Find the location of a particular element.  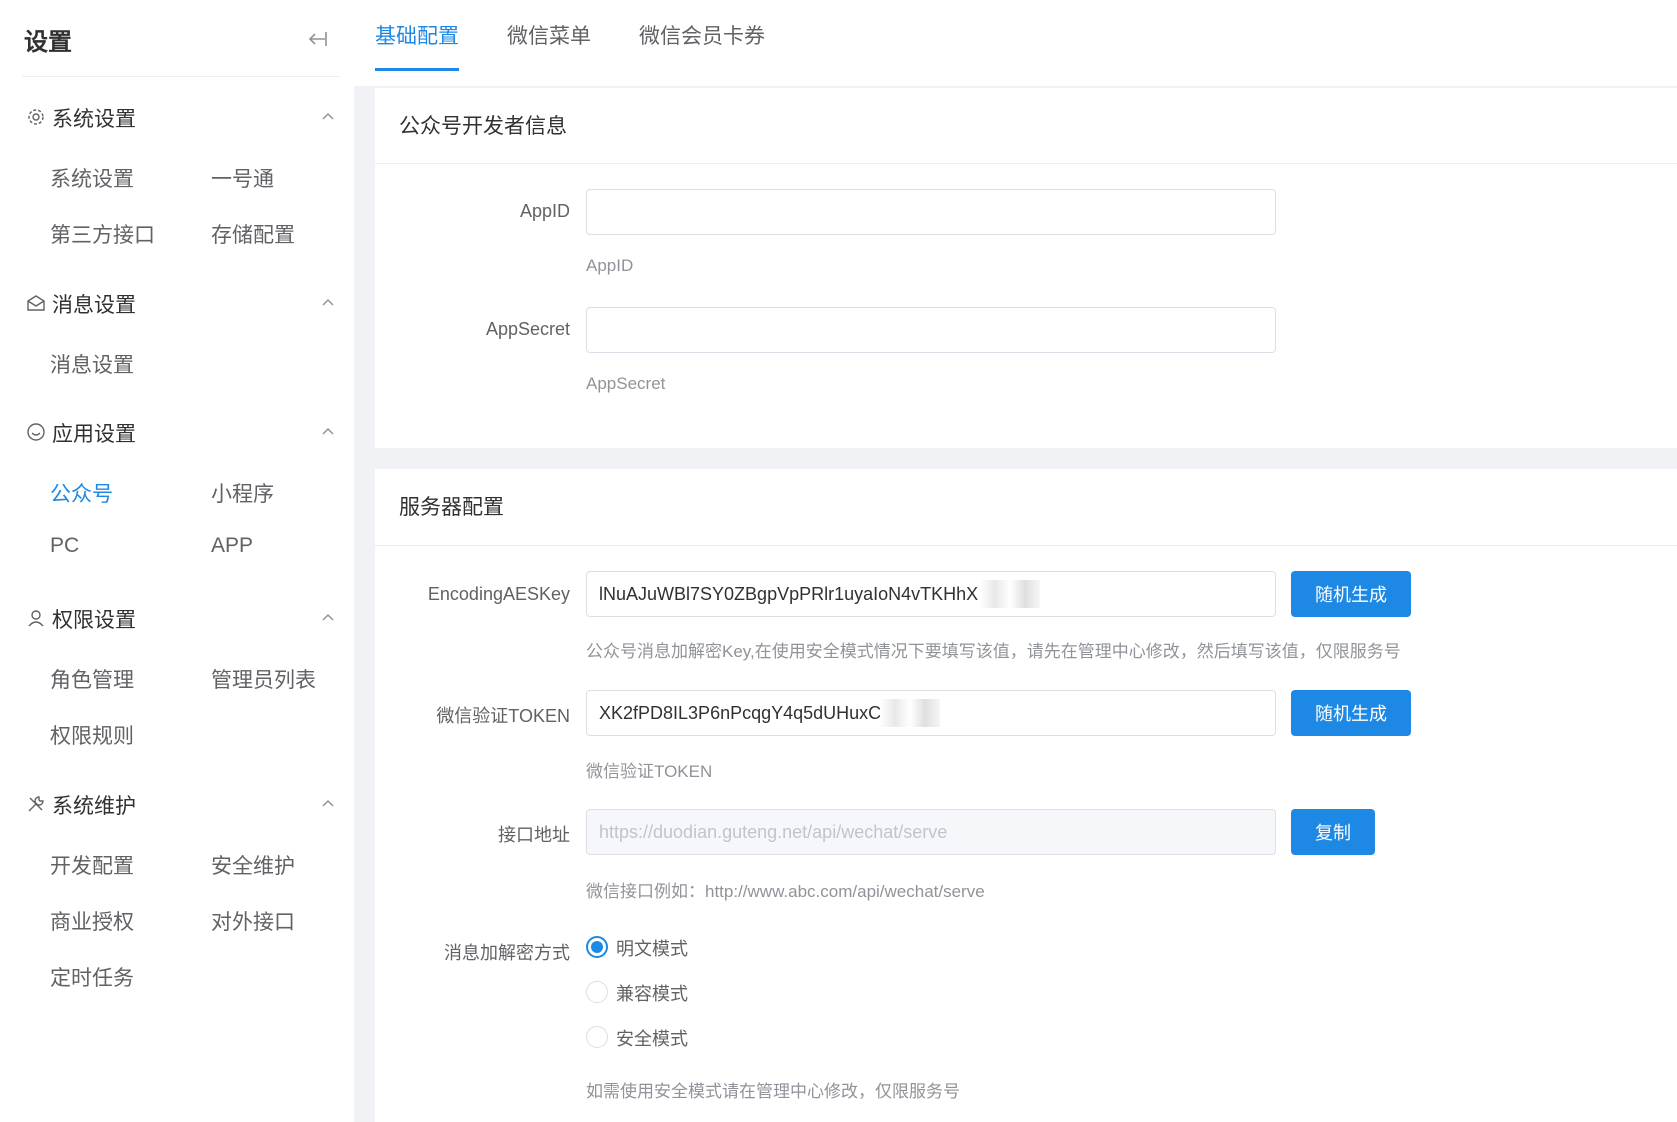

gear-icon is located at coordinates (36, 117).